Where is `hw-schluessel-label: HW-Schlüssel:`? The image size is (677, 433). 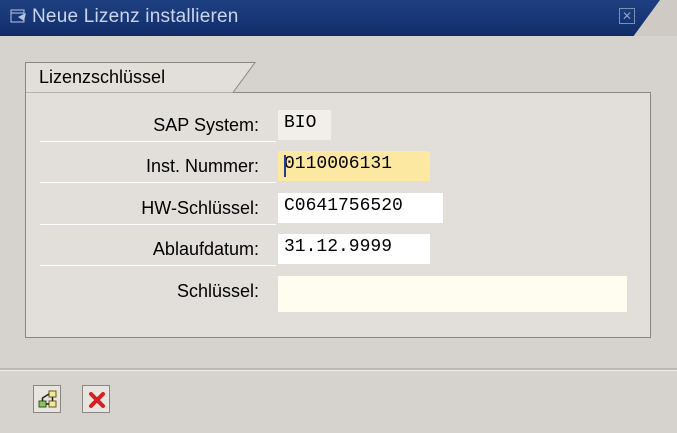
hw-schluessel-label: HW-Schlüssel: is located at coordinates (200, 208).